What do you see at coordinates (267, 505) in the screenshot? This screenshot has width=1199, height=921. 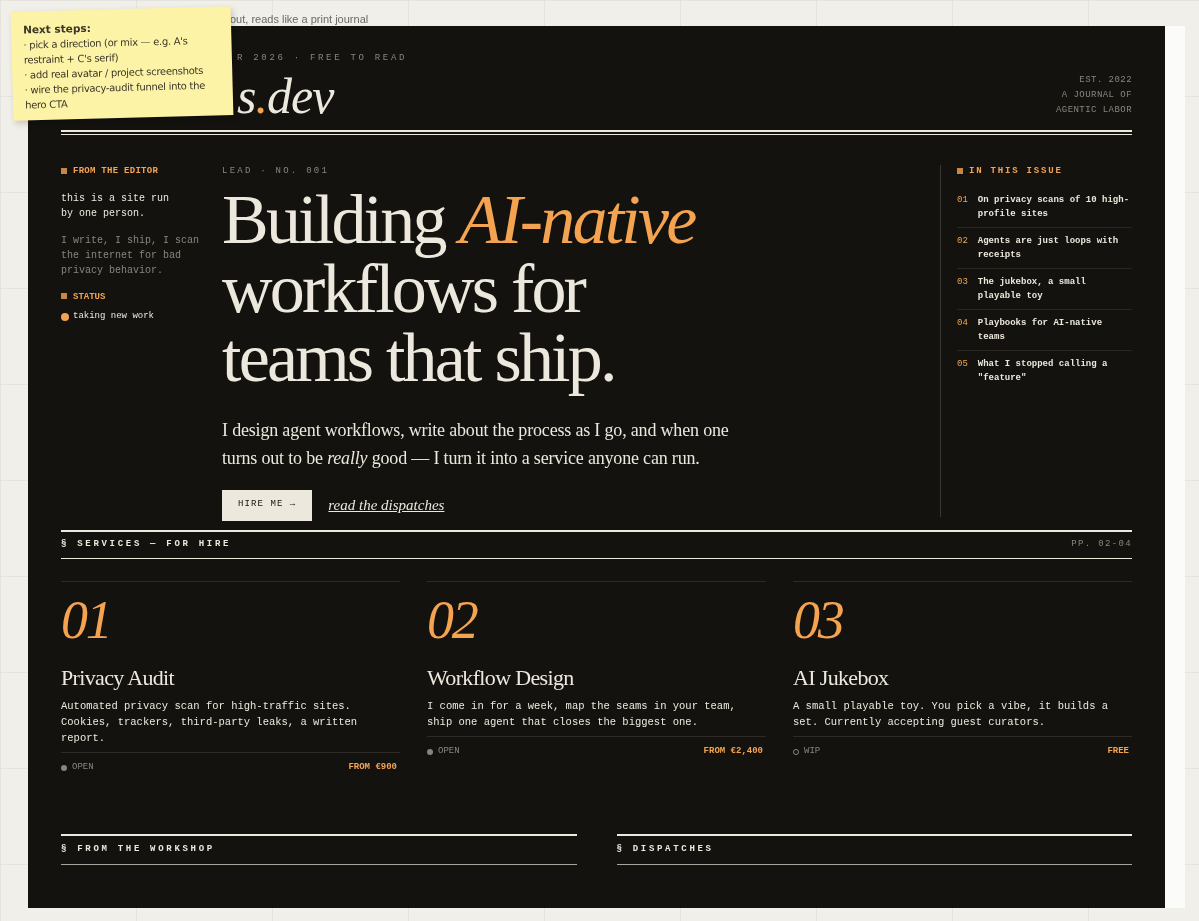 I see `hire-button: HIRE ME →` at bounding box center [267, 505].